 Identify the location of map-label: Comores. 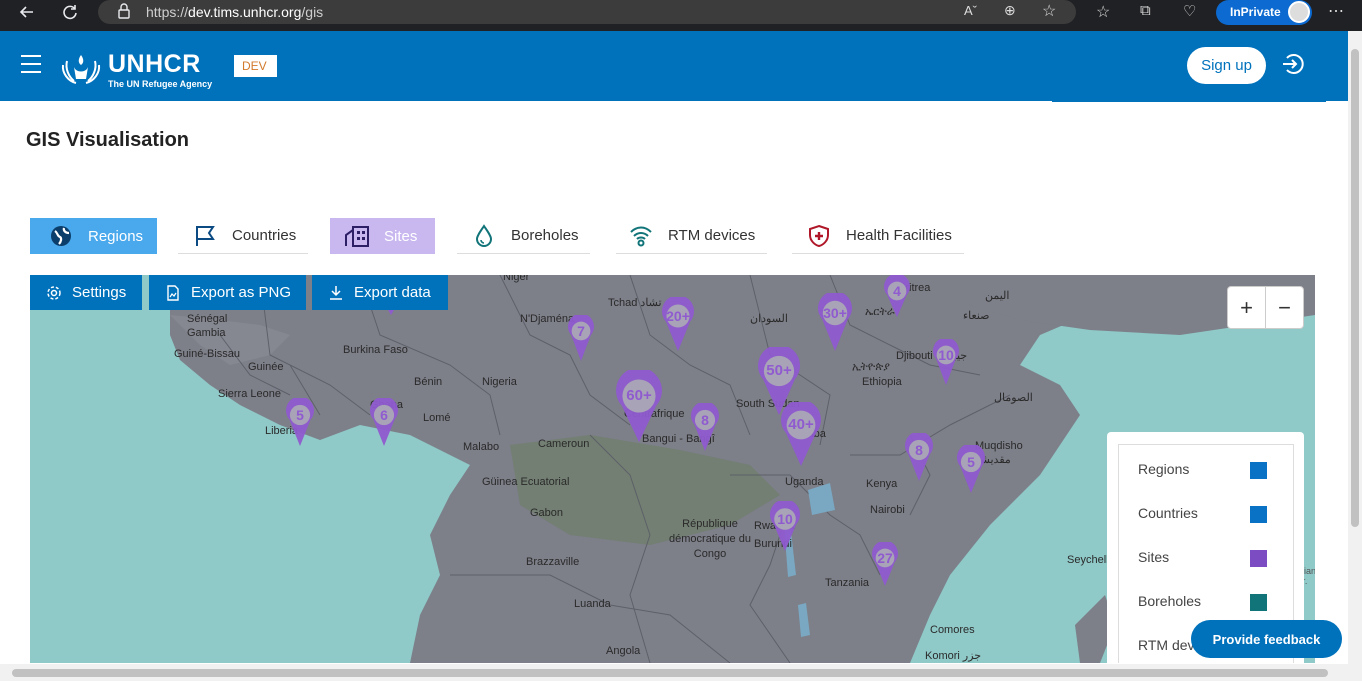
(952, 630).